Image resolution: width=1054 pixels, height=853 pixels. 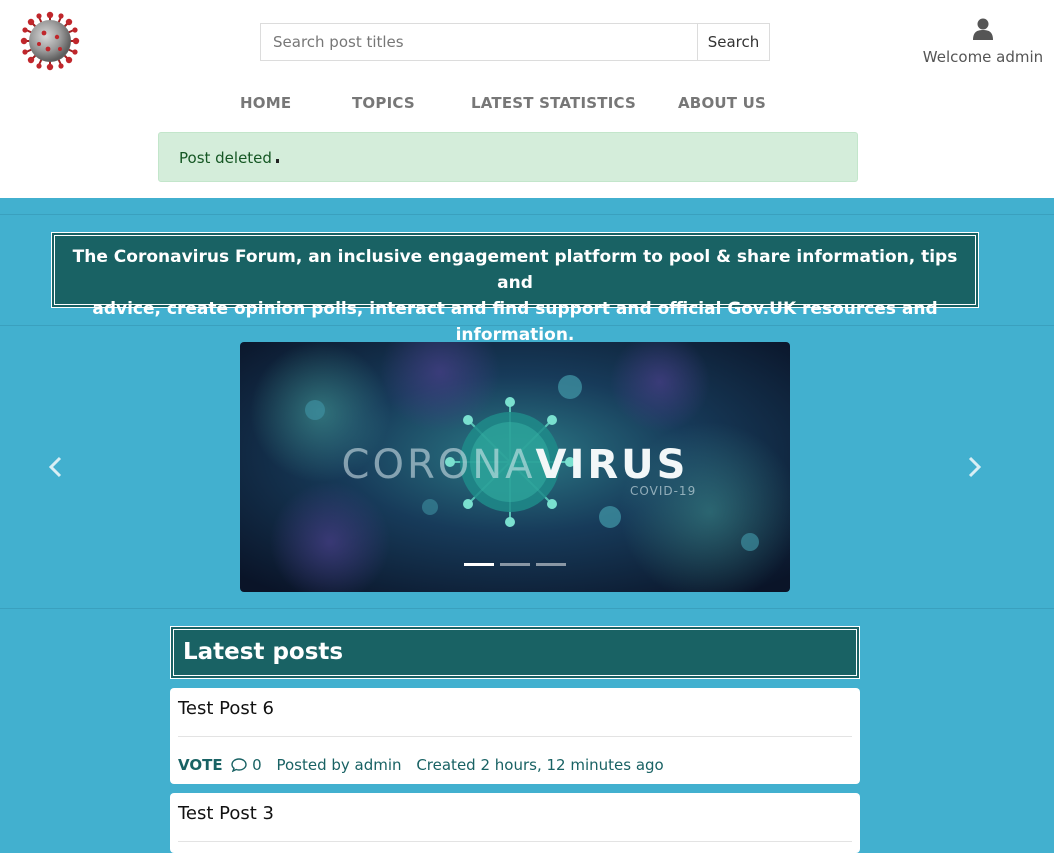 What do you see at coordinates (663, 491) in the screenshot?
I see `carousel-slide-subtitle: COVID-19` at bounding box center [663, 491].